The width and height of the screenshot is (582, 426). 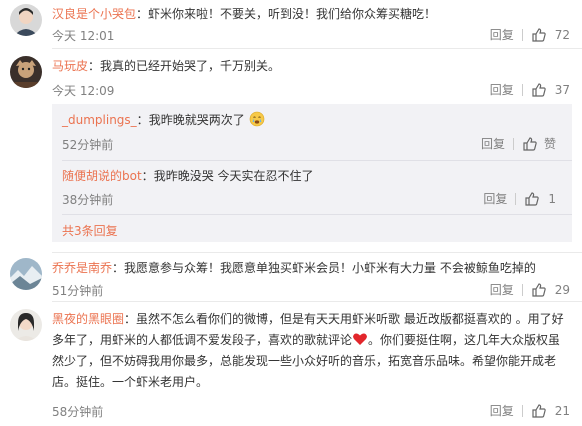 I want to click on like-button: 1, so click(x=540, y=199).